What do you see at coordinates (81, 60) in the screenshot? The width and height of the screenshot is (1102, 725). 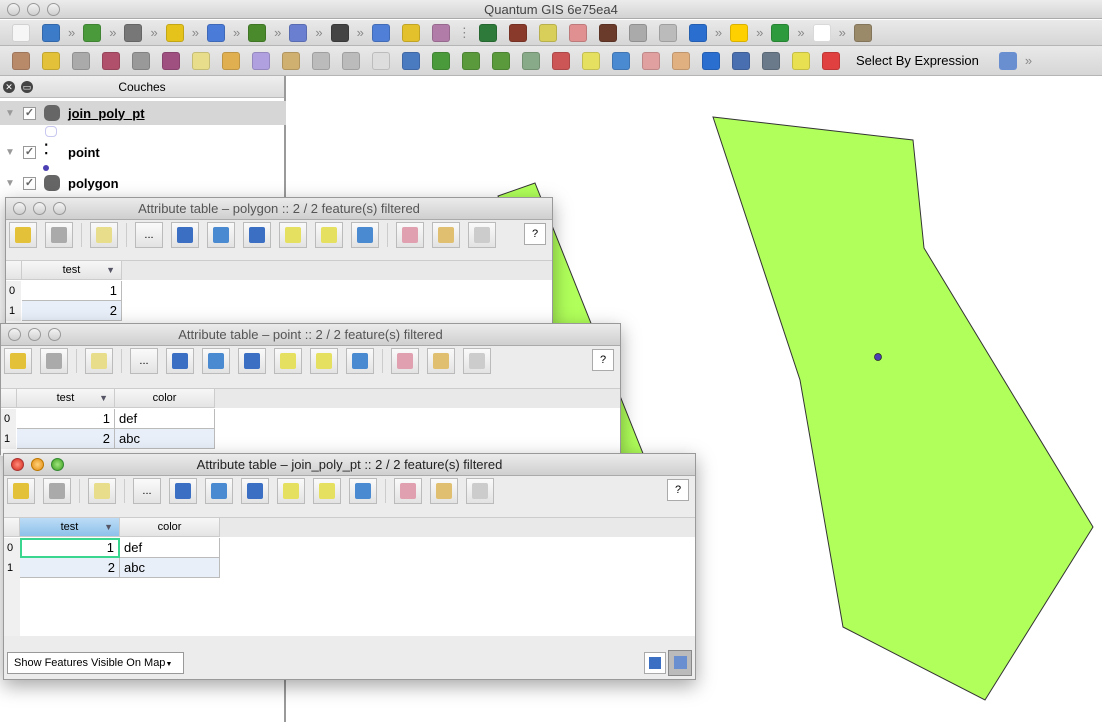 I see `save-edits-icon` at bounding box center [81, 60].